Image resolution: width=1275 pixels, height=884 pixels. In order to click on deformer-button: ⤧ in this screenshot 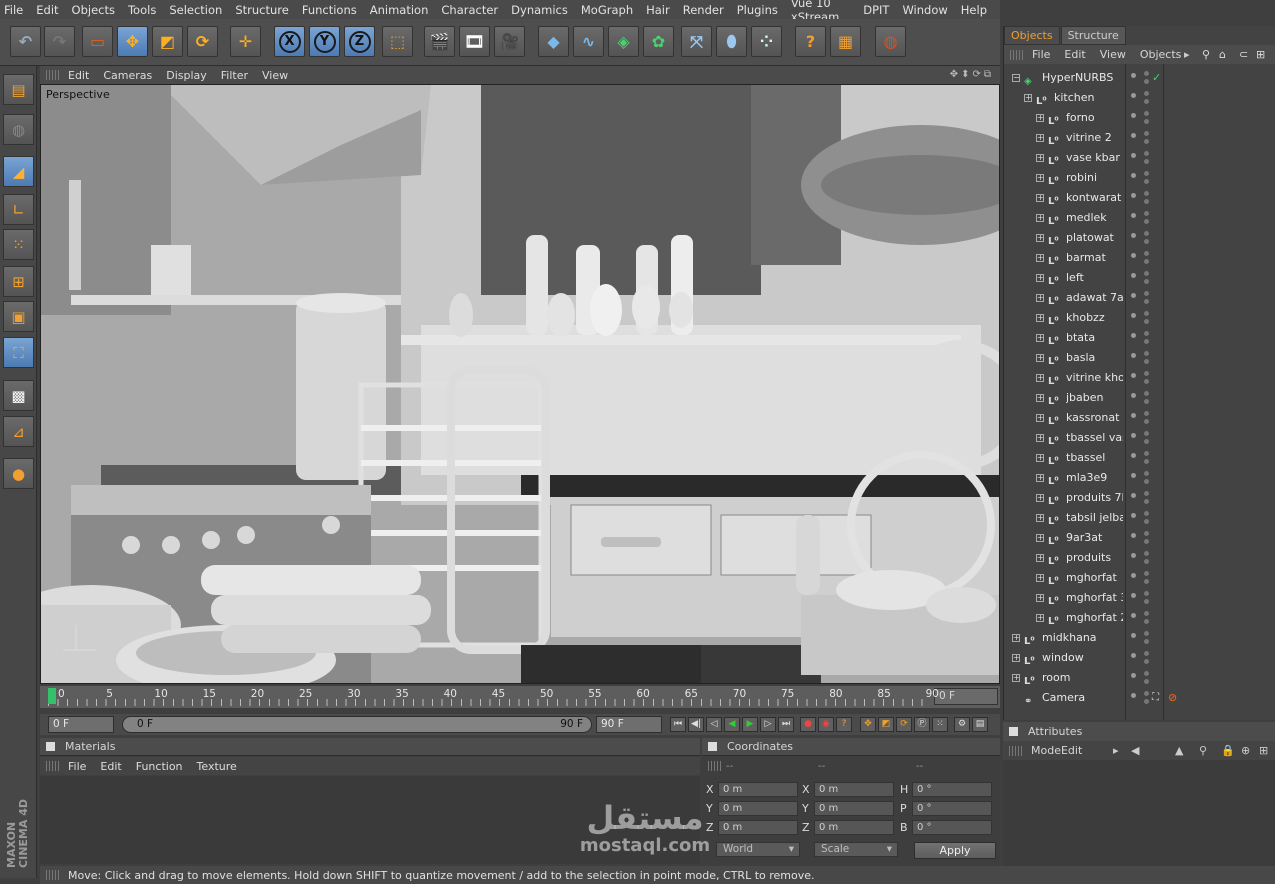, I will do `click(696, 41)`.